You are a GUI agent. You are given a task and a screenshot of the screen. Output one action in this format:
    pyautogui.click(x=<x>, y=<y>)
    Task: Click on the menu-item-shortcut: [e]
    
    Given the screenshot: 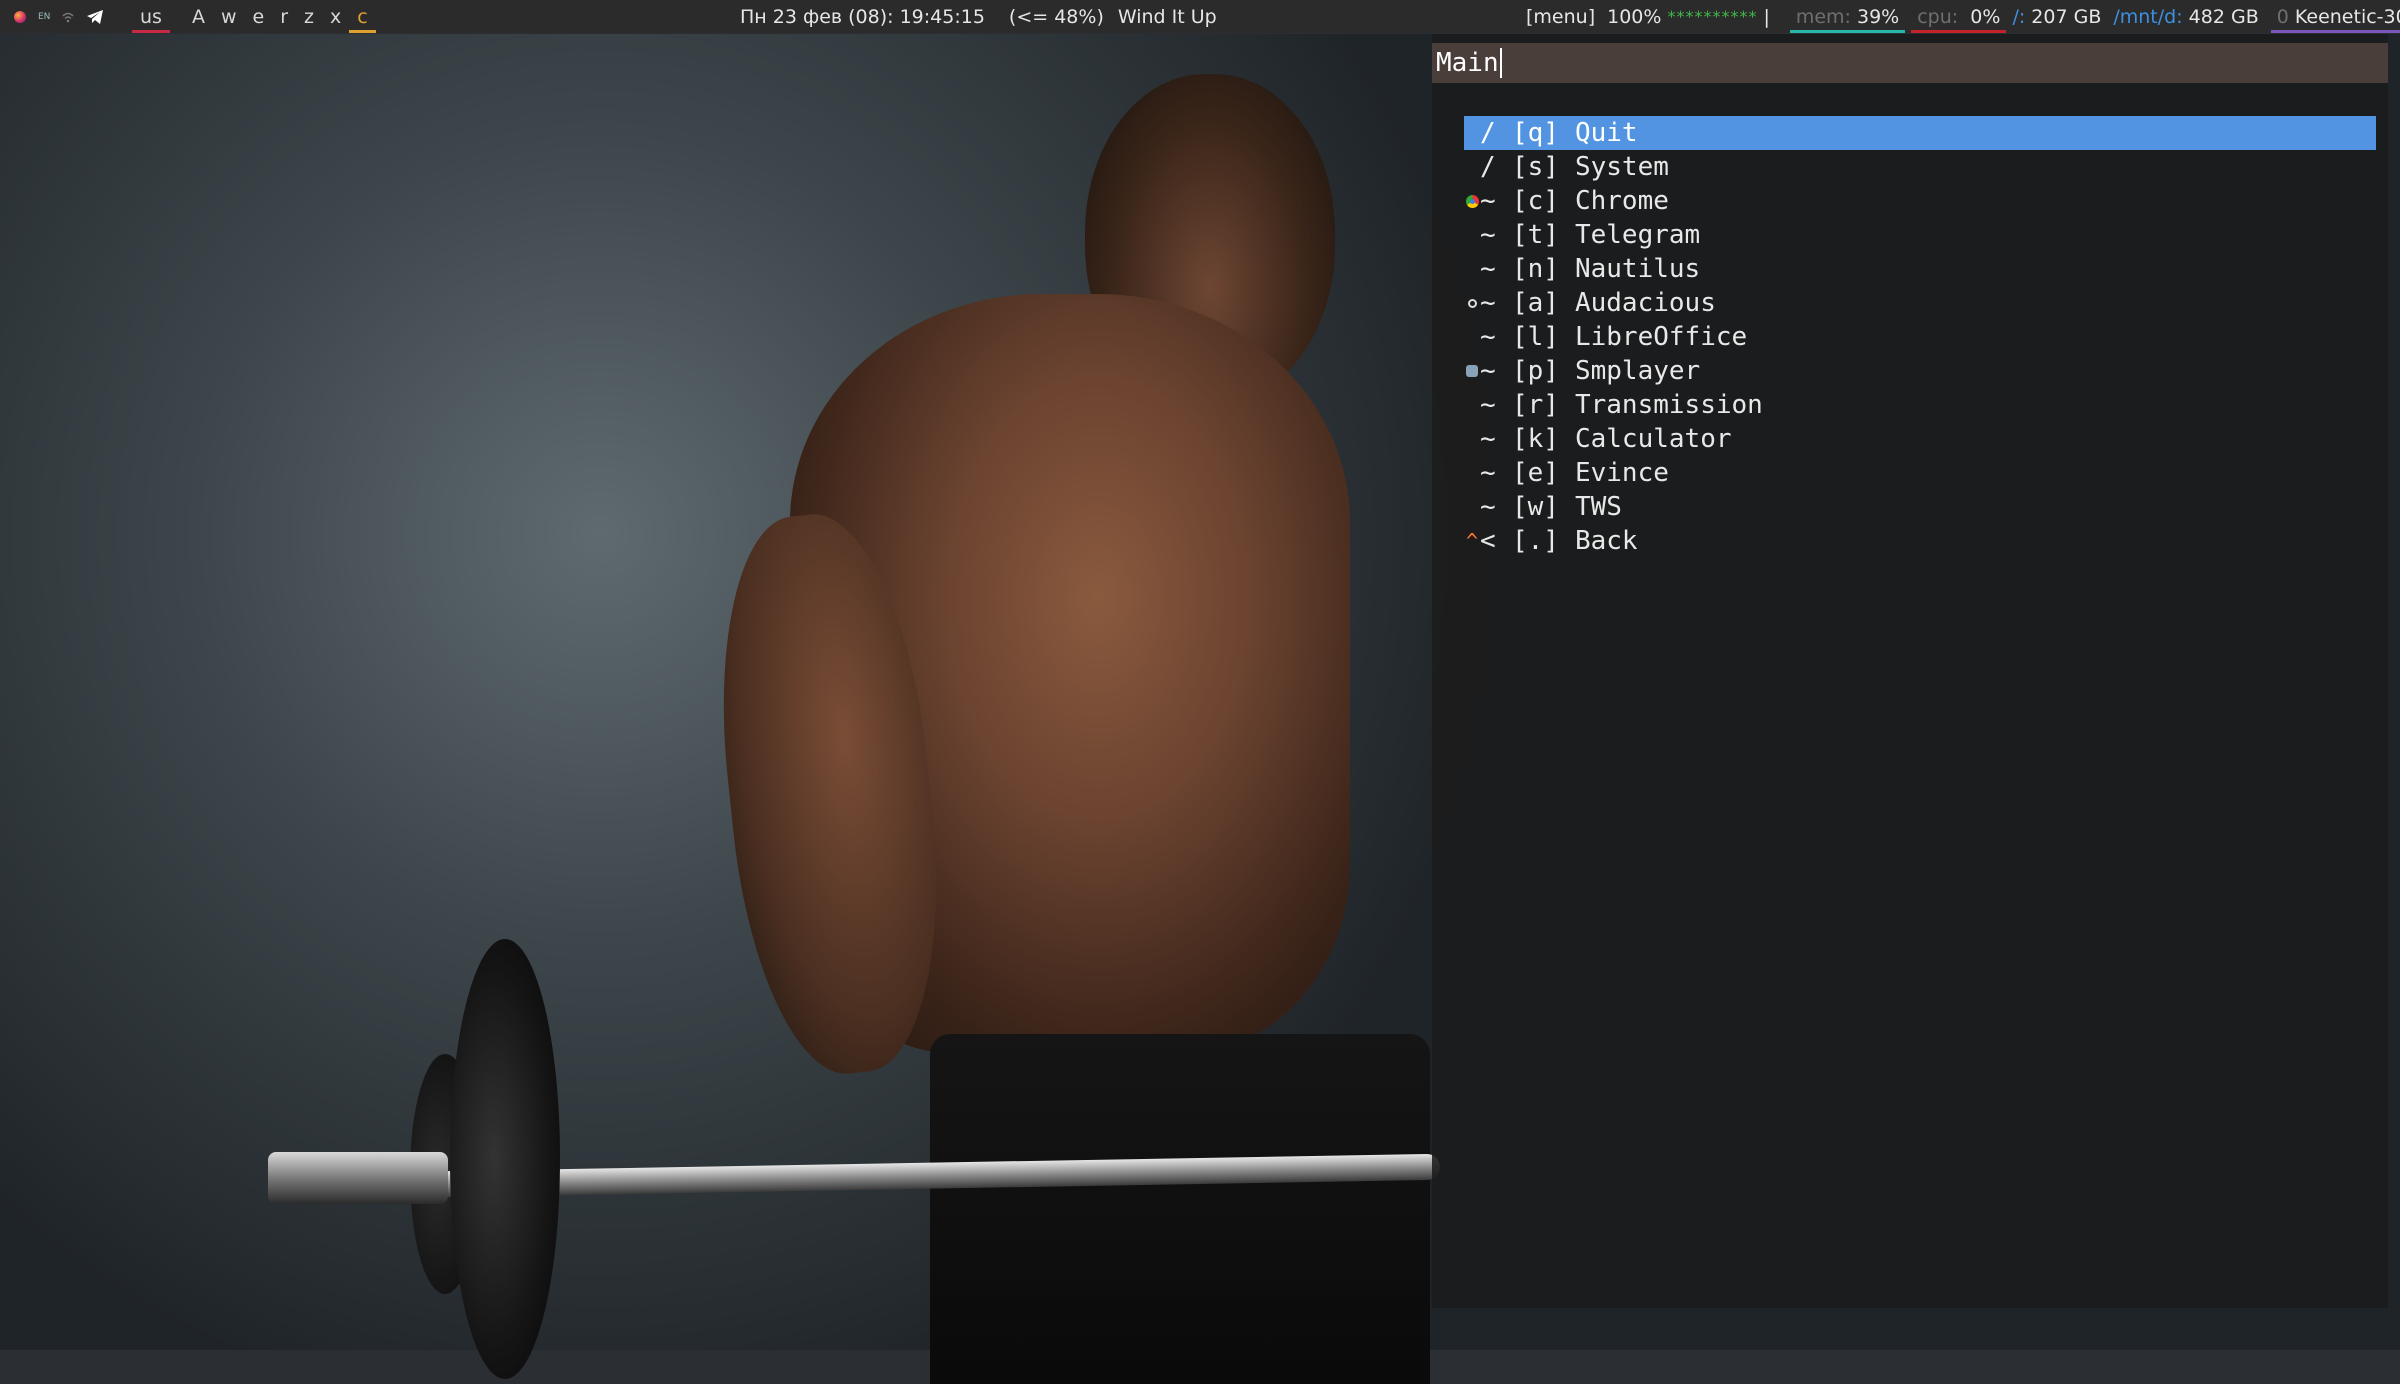 What is the action you would take?
    pyautogui.click(x=1535, y=473)
    